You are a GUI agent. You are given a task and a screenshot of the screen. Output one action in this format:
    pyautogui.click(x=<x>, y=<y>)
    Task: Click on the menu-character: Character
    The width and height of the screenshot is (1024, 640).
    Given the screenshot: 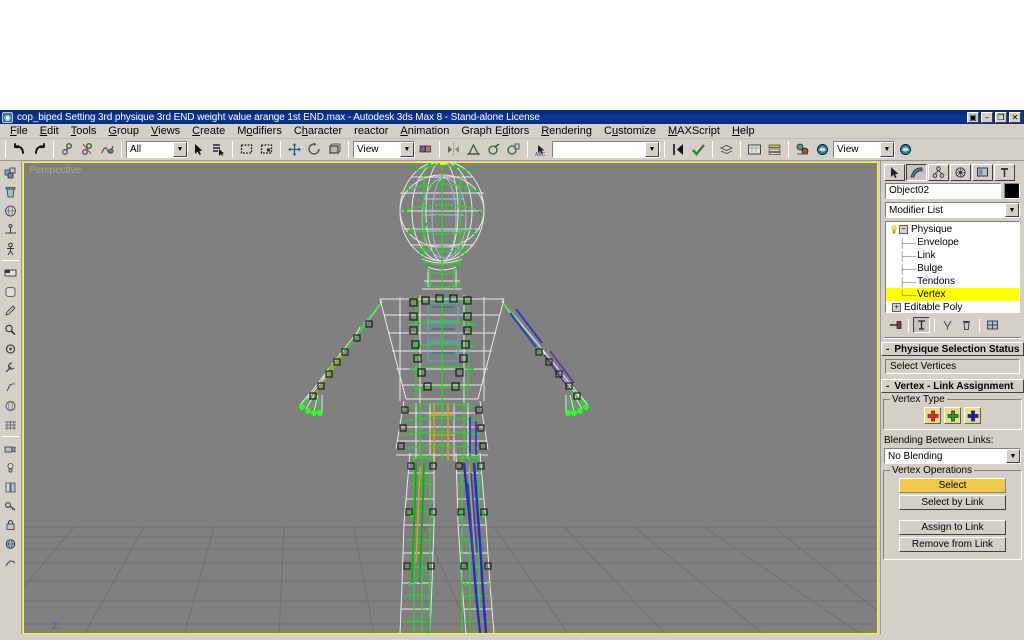 What is the action you would take?
    pyautogui.click(x=318, y=131)
    